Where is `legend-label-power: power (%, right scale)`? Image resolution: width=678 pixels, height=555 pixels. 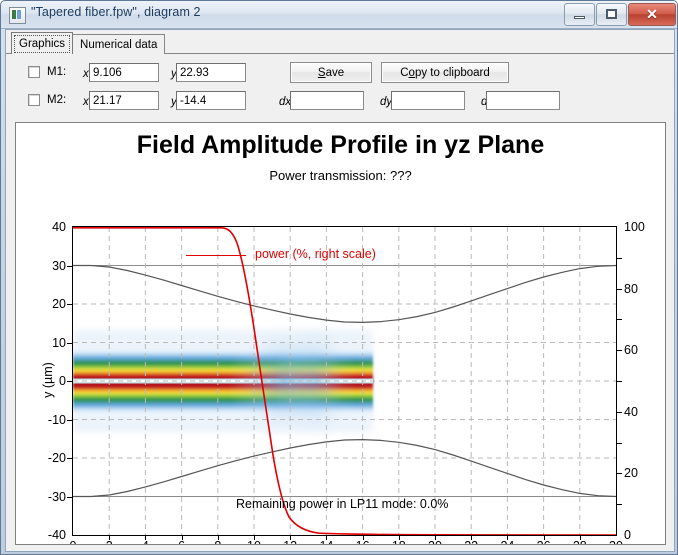
legend-label-power: power (%, right scale) is located at coordinates (315, 254).